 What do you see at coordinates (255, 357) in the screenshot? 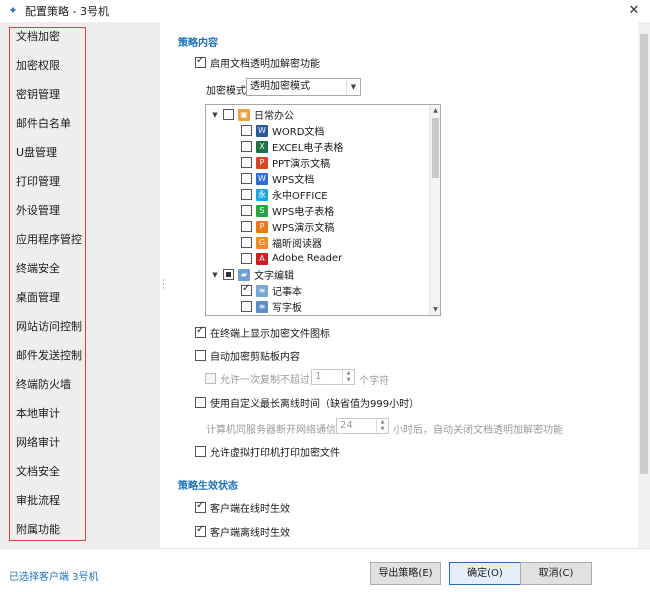
I see `checkbox-label: 自动加密剪贴板内容` at bounding box center [255, 357].